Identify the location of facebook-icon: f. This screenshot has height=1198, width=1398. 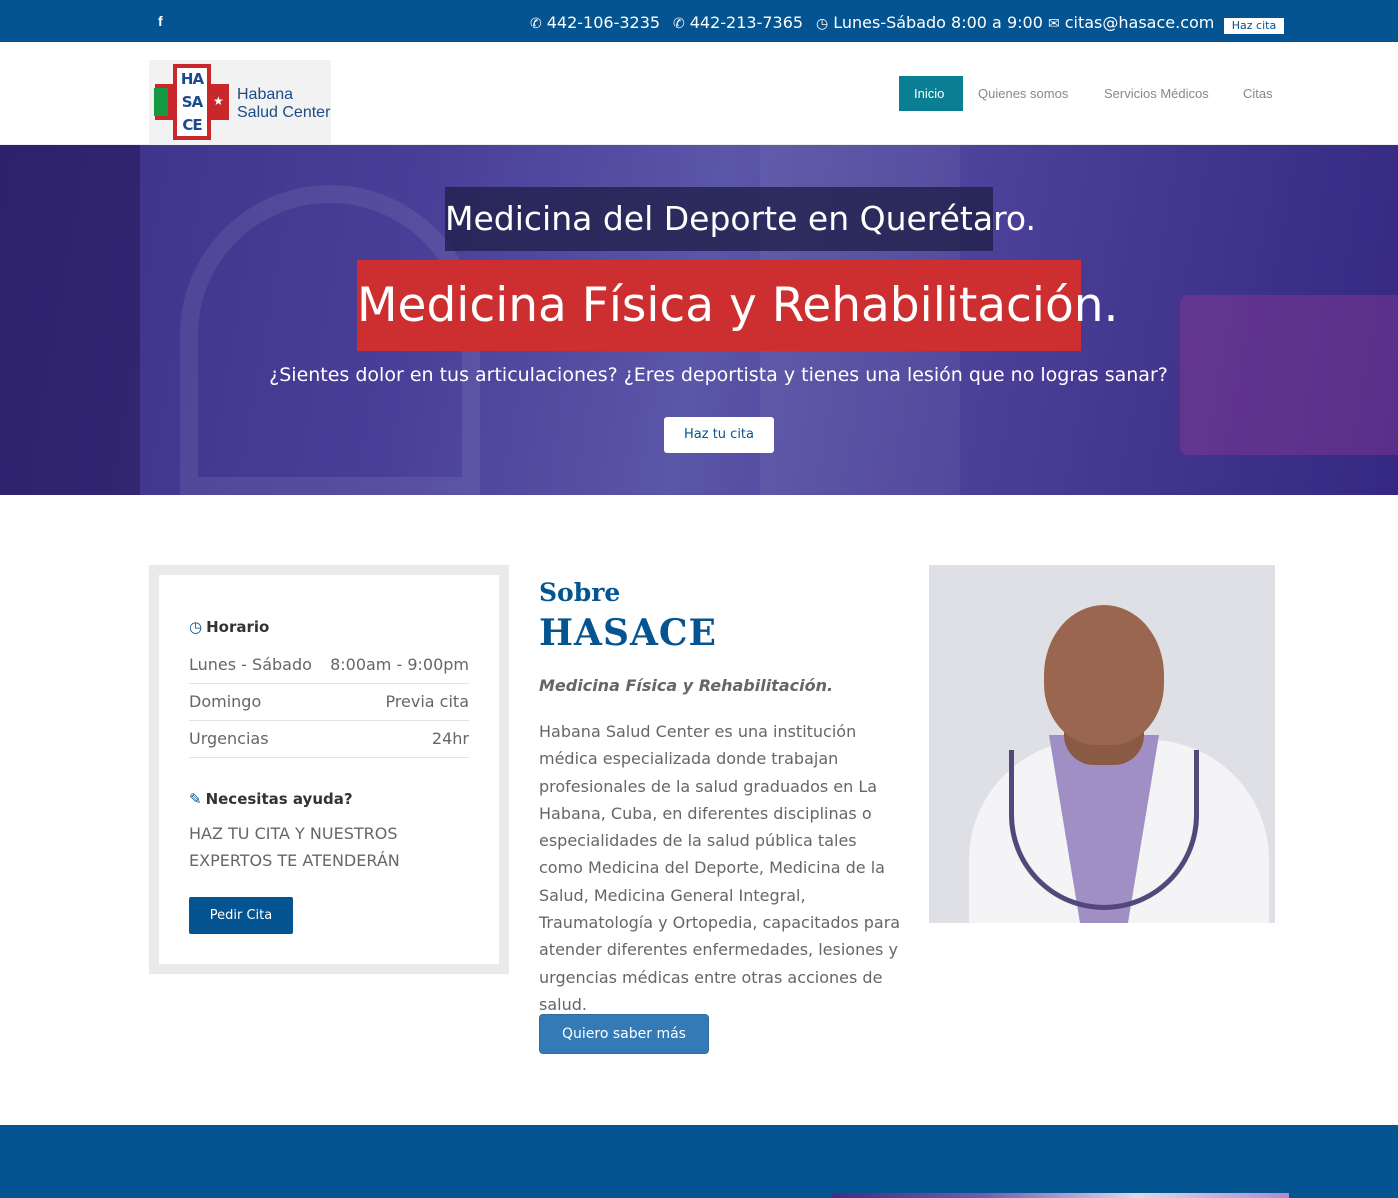
(160, 21).